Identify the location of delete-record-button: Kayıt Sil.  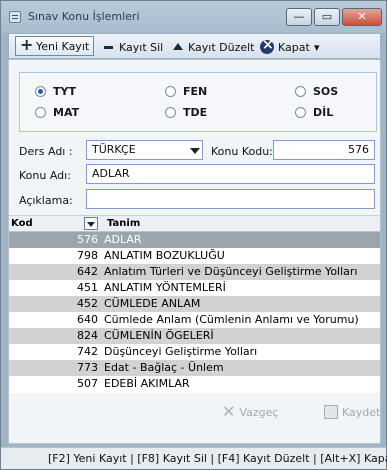
(133, 47).